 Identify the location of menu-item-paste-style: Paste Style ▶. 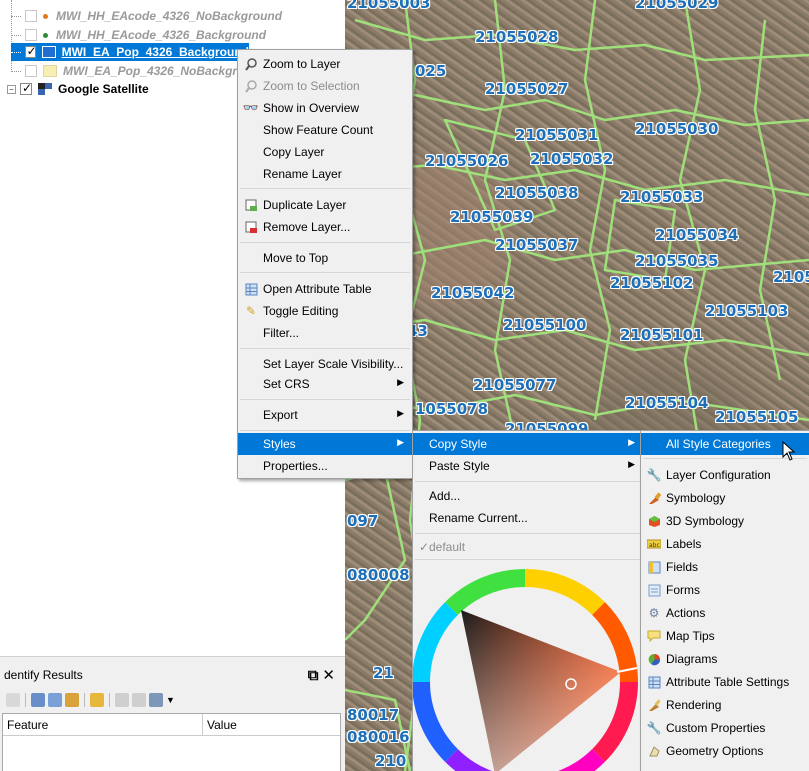
(528, 466).